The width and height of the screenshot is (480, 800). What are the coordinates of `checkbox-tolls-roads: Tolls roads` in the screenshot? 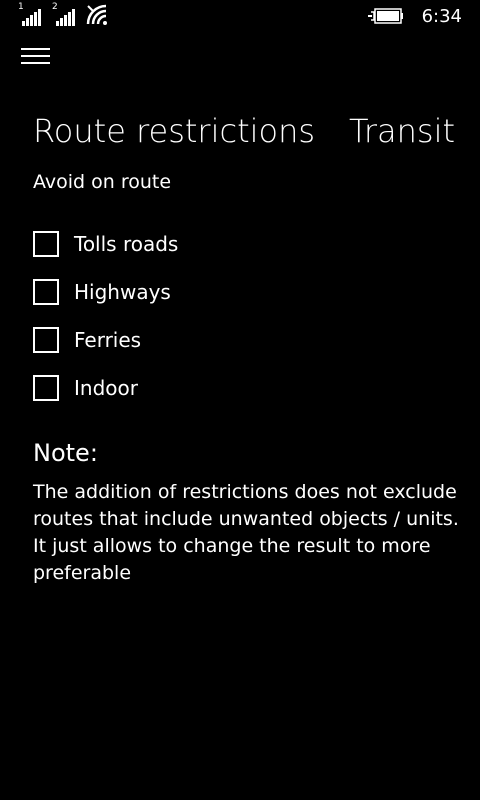 It's located at (105, 244).